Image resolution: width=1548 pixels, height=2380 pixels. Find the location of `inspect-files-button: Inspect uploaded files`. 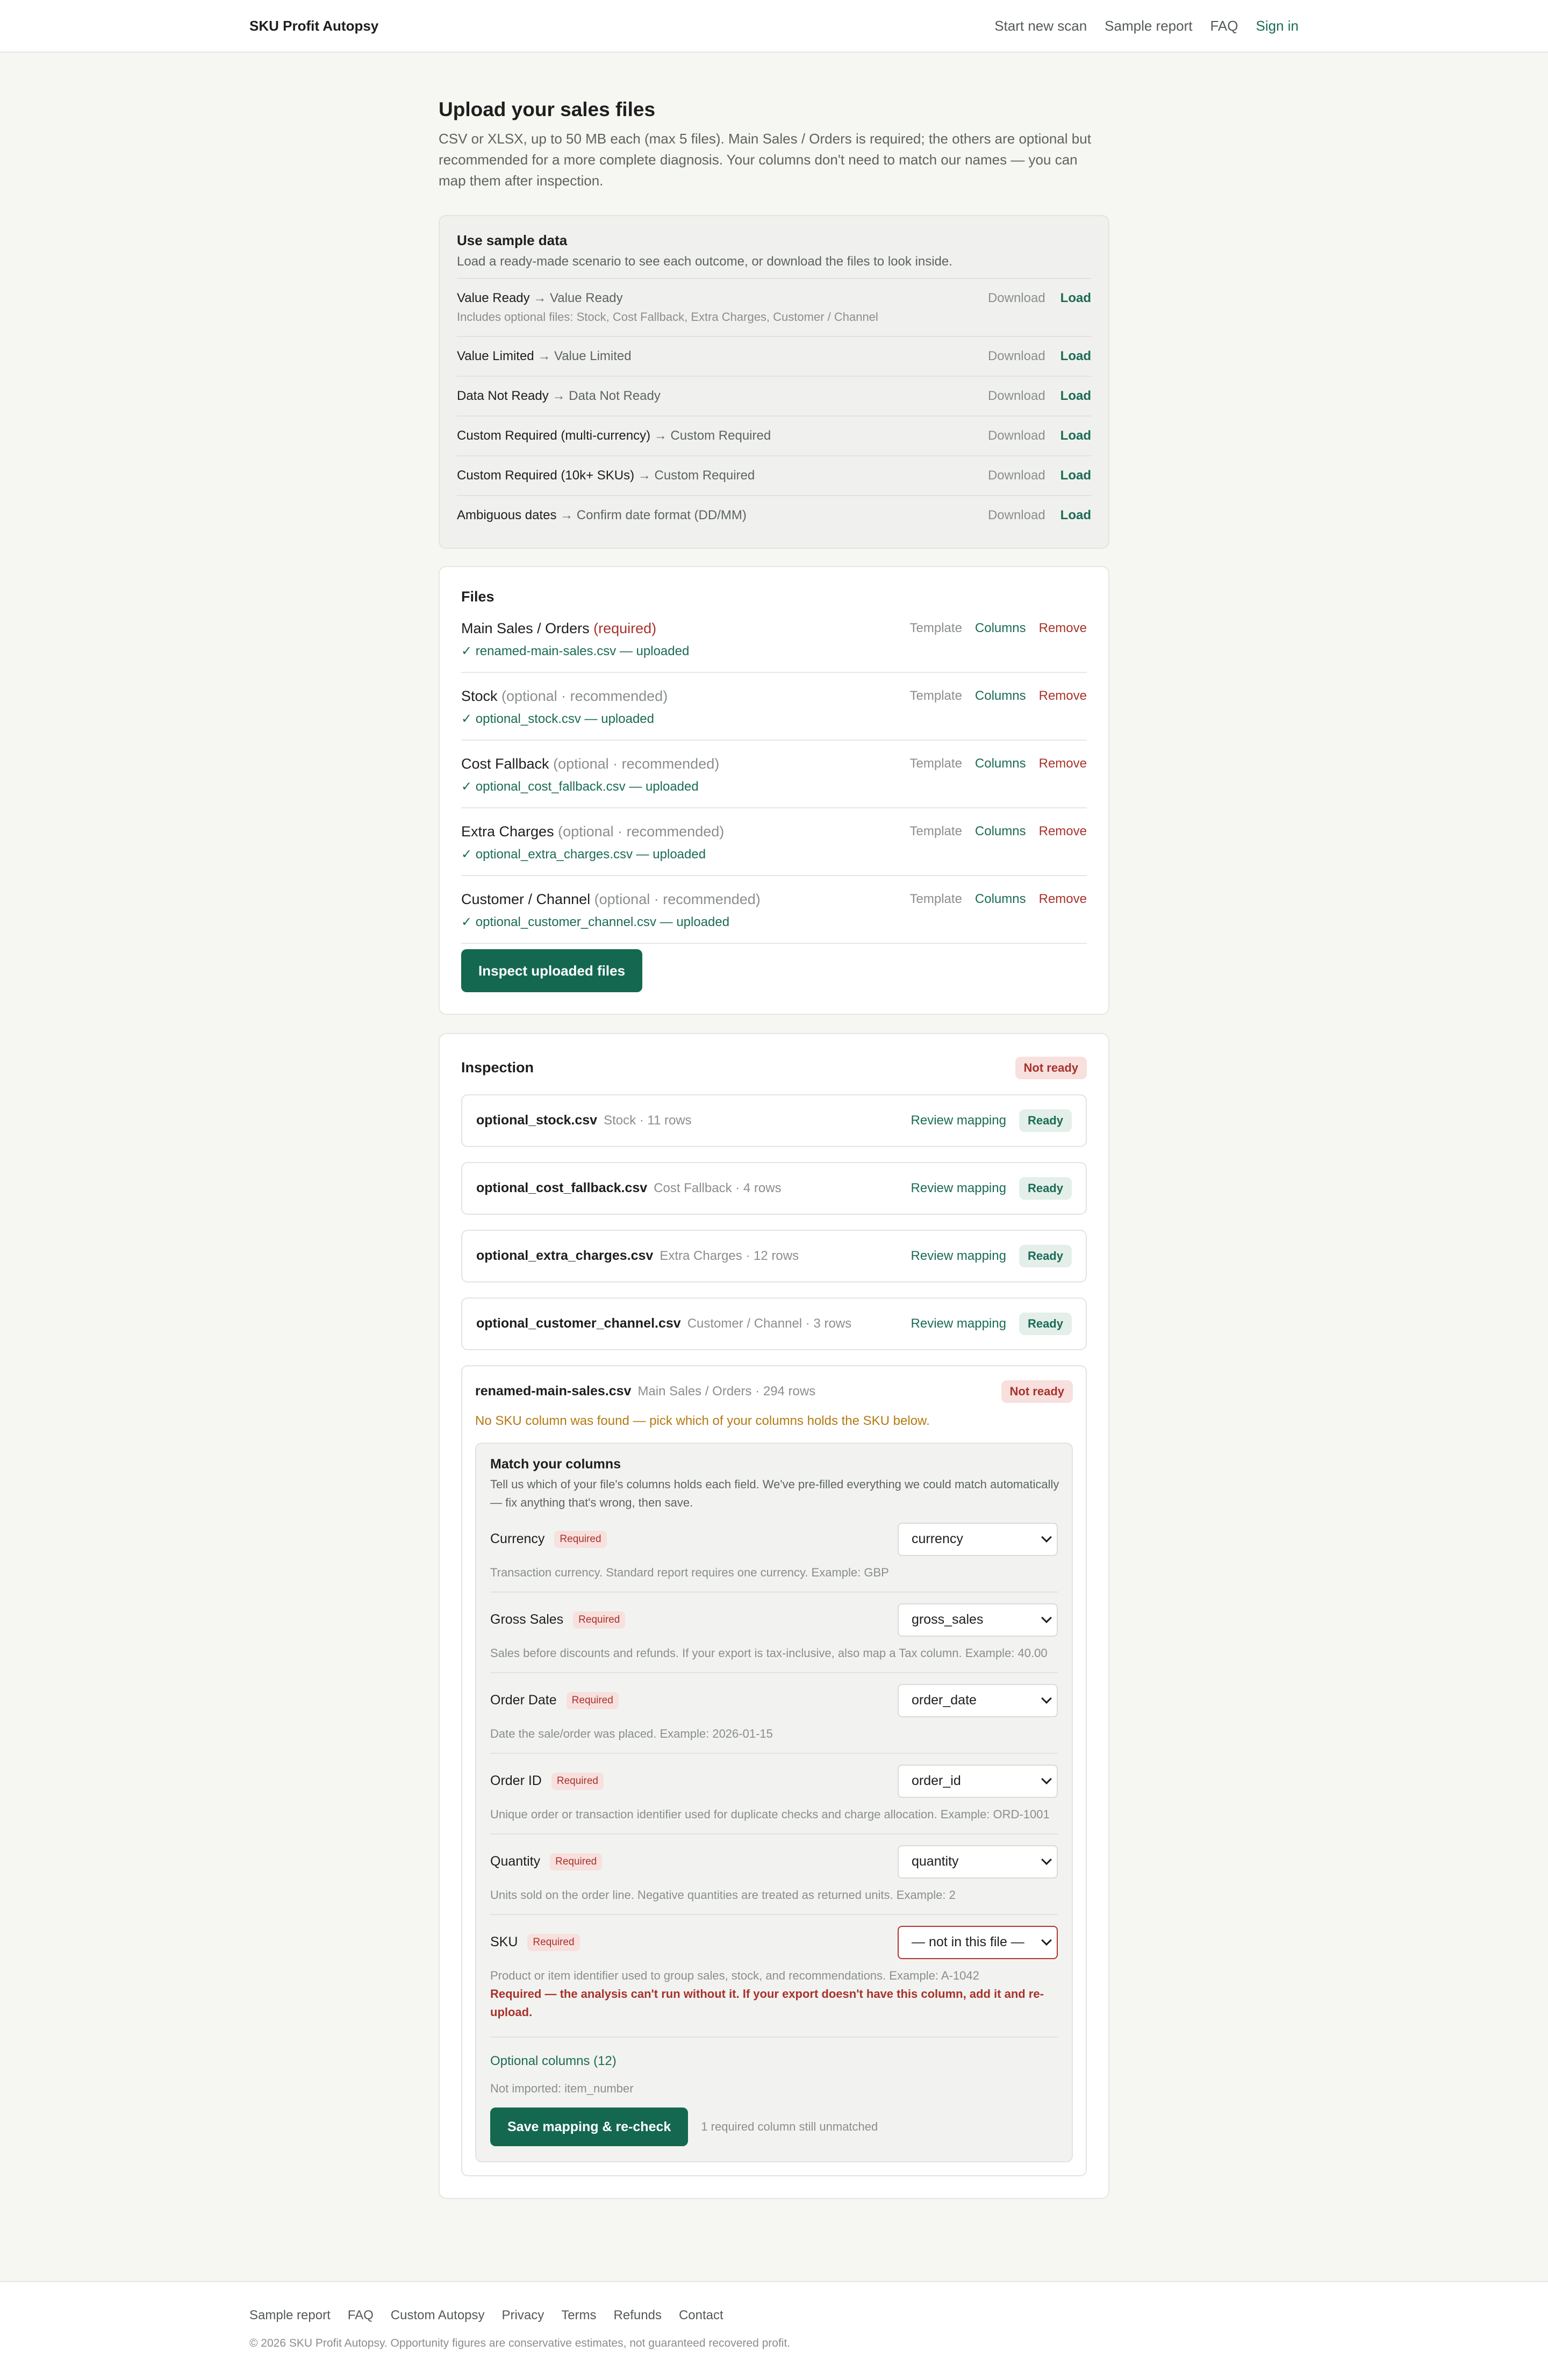

inspect-files-button: Inspect uploaded files is located at coordinates (552, 970).